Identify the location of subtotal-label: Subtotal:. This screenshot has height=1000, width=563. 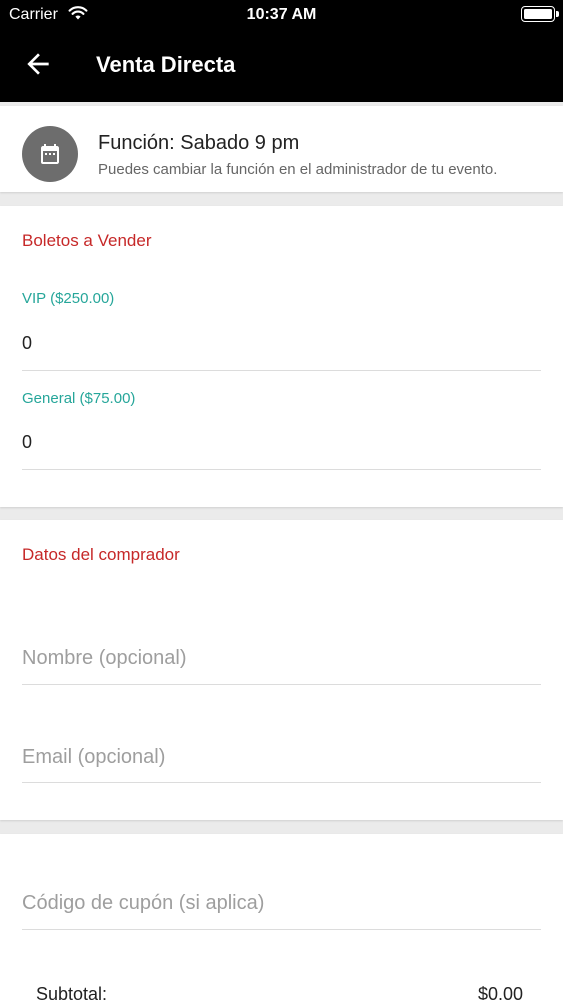
(72, 992).